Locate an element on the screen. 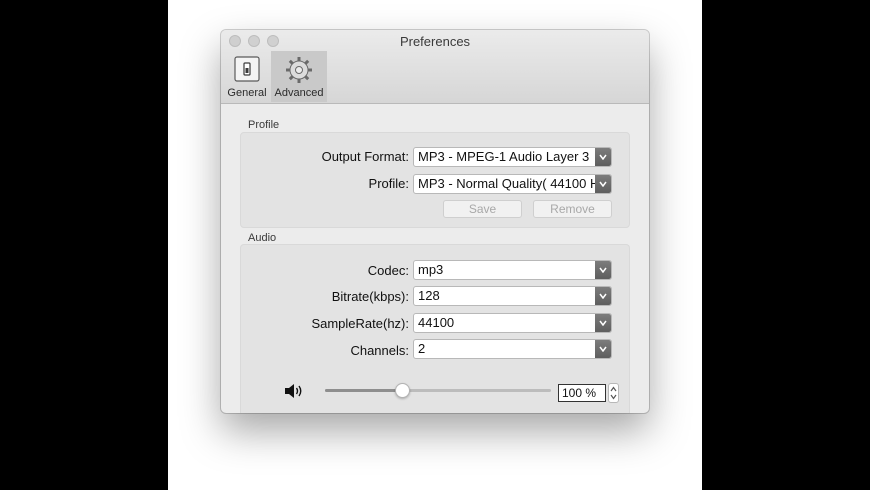 The image size is (870, 490). samplerate-label: SampleRate(hz): is located at coordinates (360, 323).